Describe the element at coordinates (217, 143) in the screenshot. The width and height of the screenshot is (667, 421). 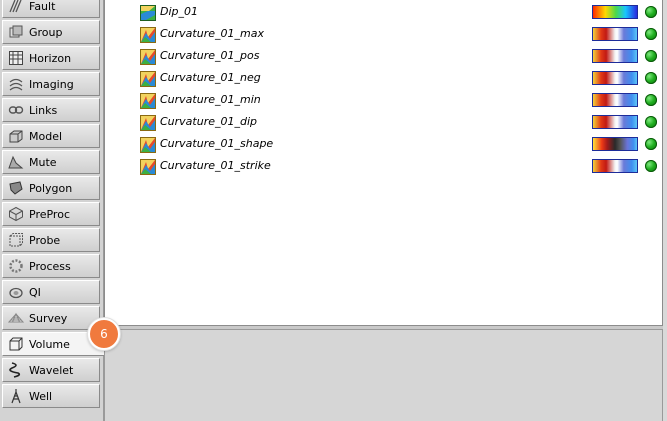
I see `volume-name: Curvature_01_shape` at that location.